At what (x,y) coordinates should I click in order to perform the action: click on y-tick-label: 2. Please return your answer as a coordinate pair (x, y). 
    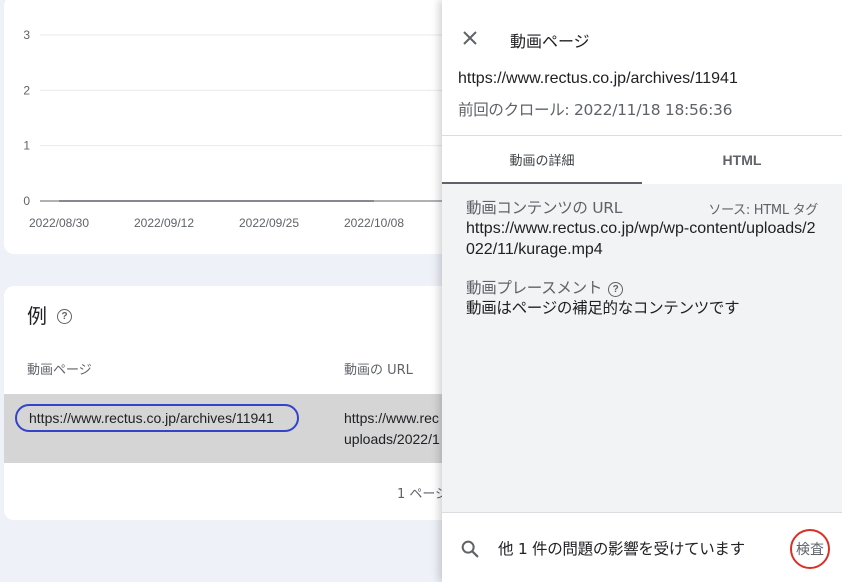
    Looking at the image, I should click on (26, 90).